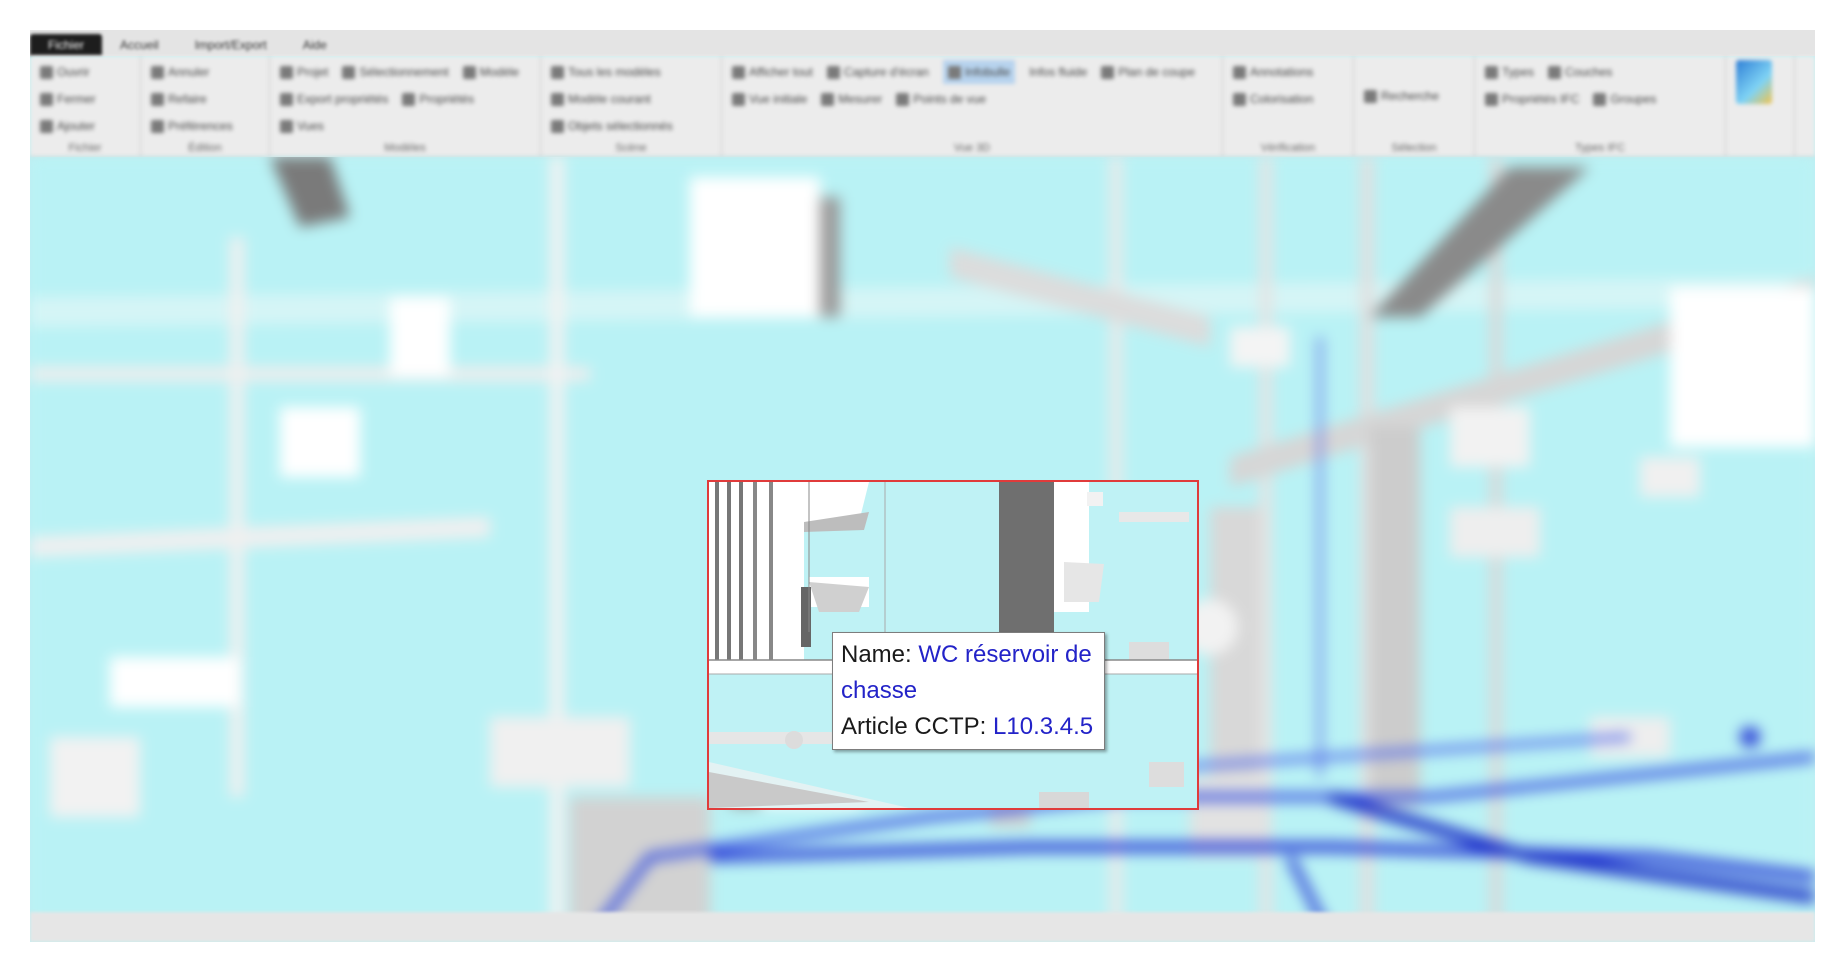 Image resolution: width=1832 pixels, height=958 pixels. What do you see at coordinates (1600, 148) in the screenshot?
I see `group-title: Types IFC` at bounding box center [1600, 148].